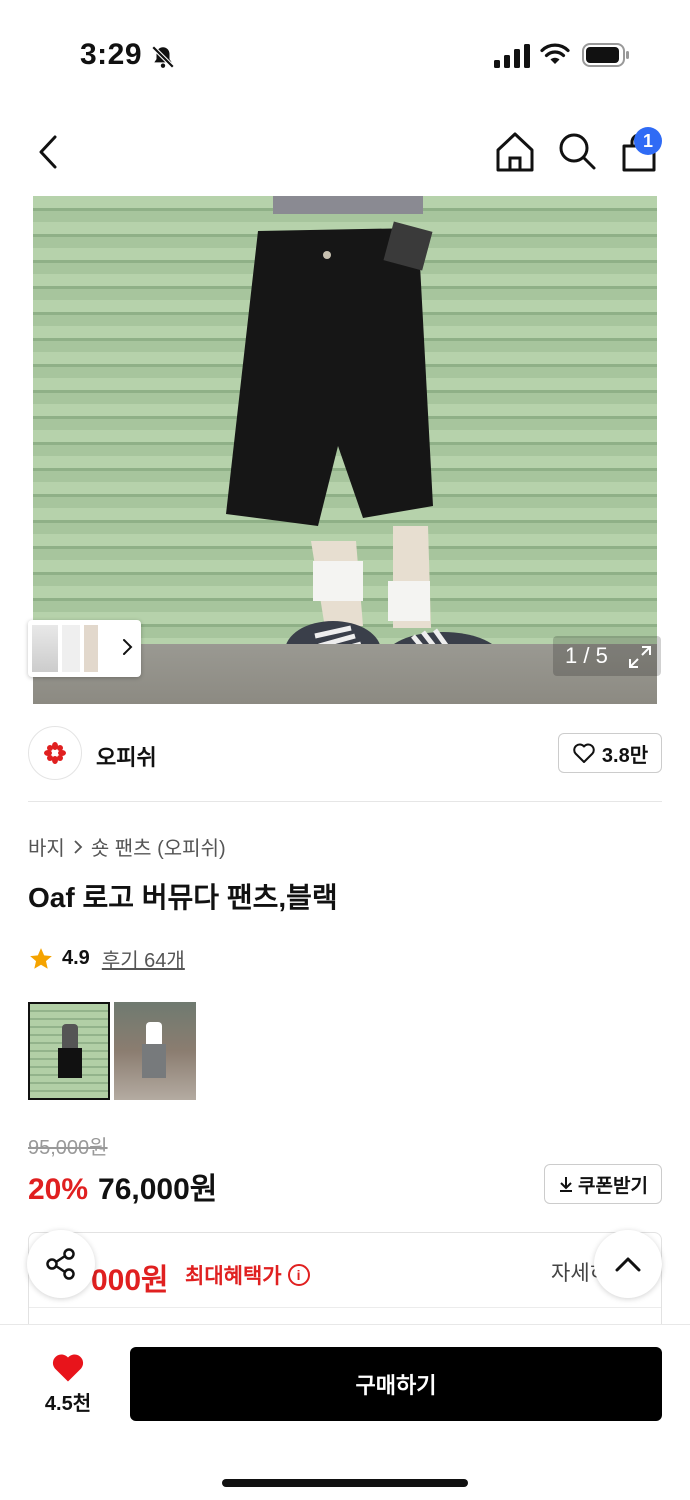 This screenshot has height=1500, width=690. I want to click on gallery-thumbnails, so click(84, 648).